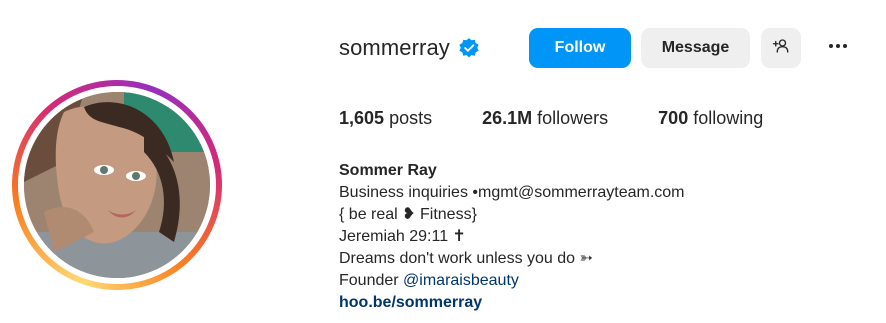  I want to click on bio-line-verse: Jeremiah 29:11 ✝, so click(402, 236).